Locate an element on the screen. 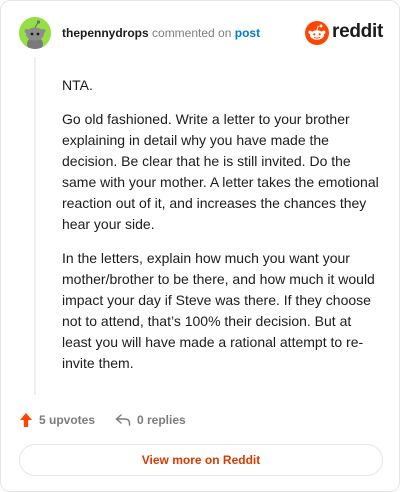 This screenshot has height=492, width=400. view-more-label: View more on Reddit is located at coordinates (201, 460).